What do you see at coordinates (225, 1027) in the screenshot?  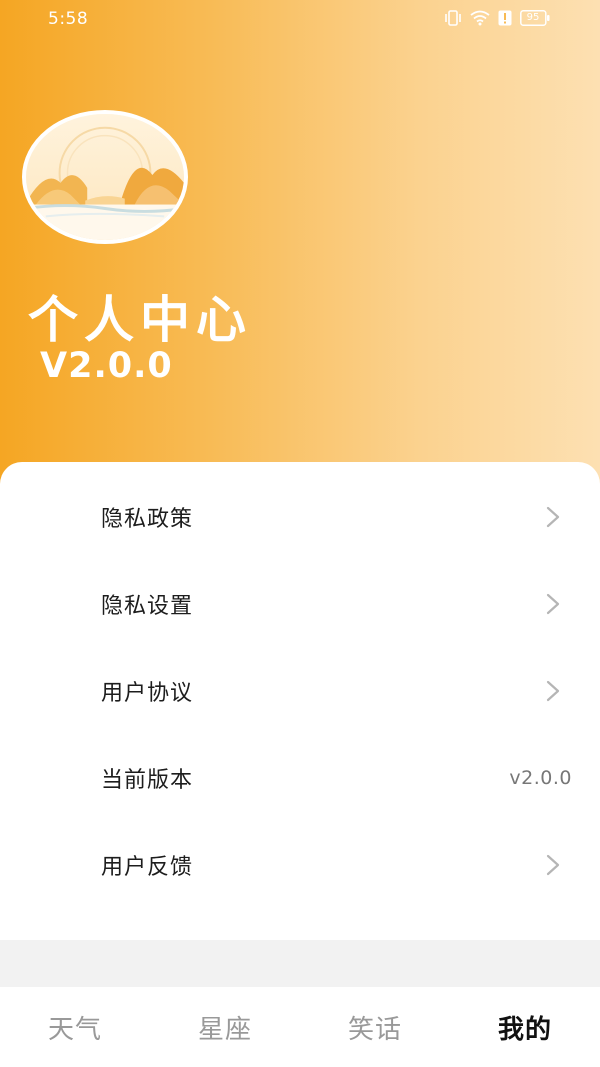 I see `tab-horoscope: 星座` at bounding box center [225, 1027].